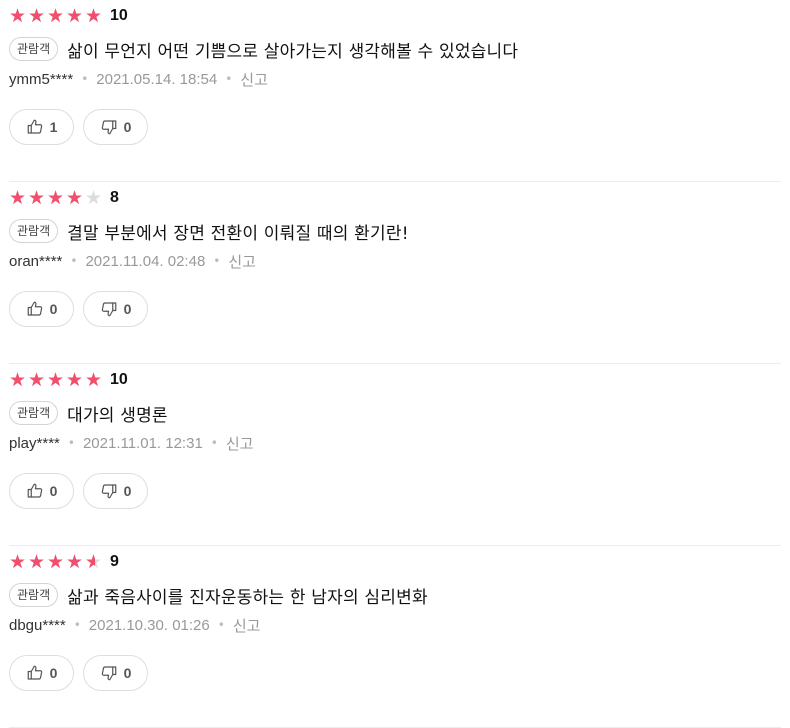 The width and height of the screenshot is (790, 728). Describe the element at coordinates (238, 233) in the screenshot. I see `review-comment: 결말 부분에서 장면 전환이 이뤄질 때의 환기란!` at that location.